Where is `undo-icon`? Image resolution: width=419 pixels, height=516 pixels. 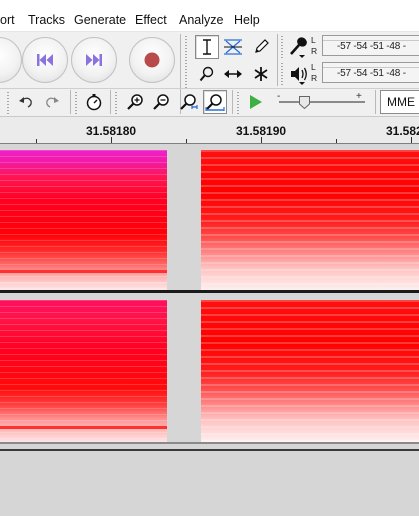
undo-icon is located at coordinates (25, 102).